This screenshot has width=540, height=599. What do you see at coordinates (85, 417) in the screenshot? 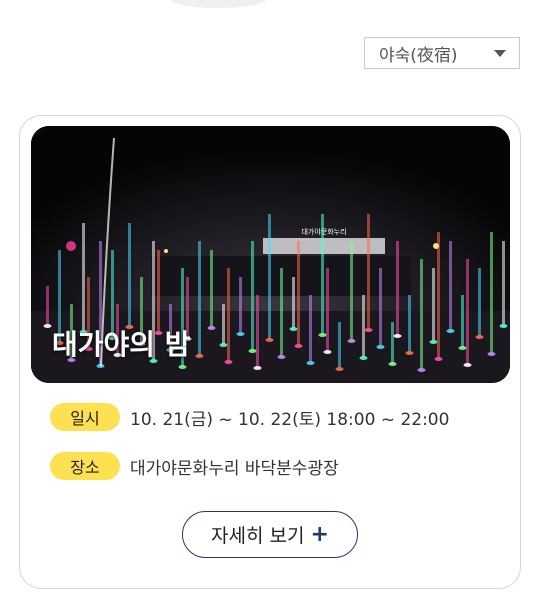
I see `date-label-badge: 일시` at bounding box center [85, 417].